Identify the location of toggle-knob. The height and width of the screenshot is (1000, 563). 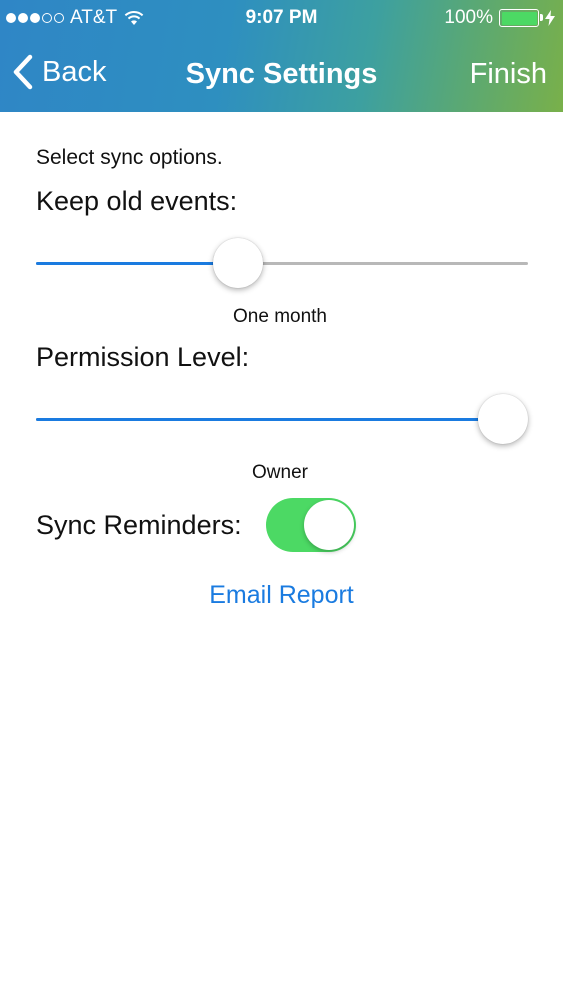
(328, 525).